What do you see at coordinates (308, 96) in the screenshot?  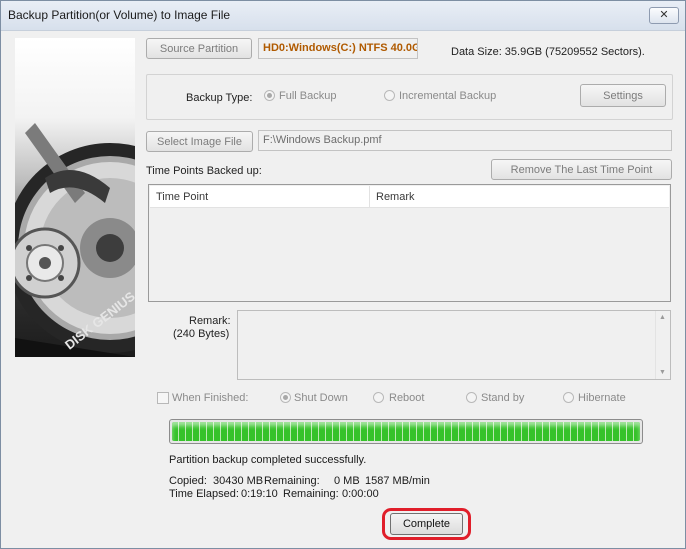 I see `full-backup-label: Full Backup` at bounding box center [308, 96].